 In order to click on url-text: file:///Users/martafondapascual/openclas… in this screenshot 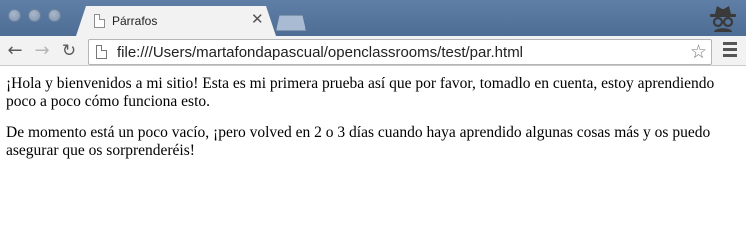, I will do `click(320, 52)`.